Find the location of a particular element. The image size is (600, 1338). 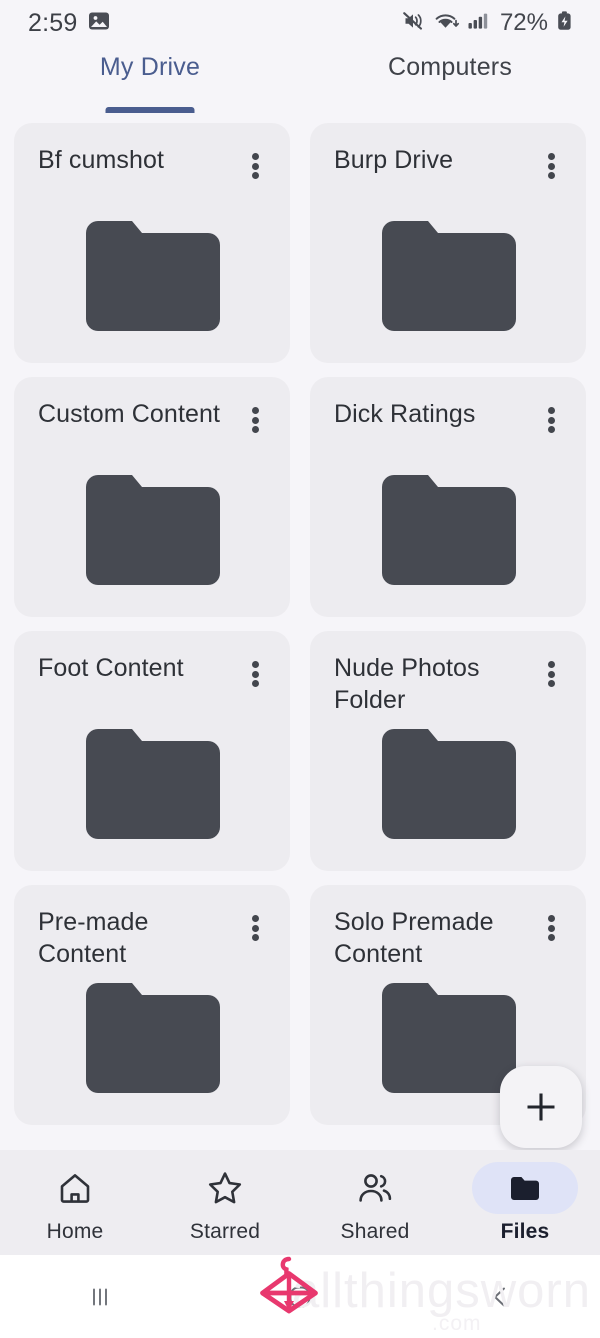

image-icon is located at coordinates (99, 23).